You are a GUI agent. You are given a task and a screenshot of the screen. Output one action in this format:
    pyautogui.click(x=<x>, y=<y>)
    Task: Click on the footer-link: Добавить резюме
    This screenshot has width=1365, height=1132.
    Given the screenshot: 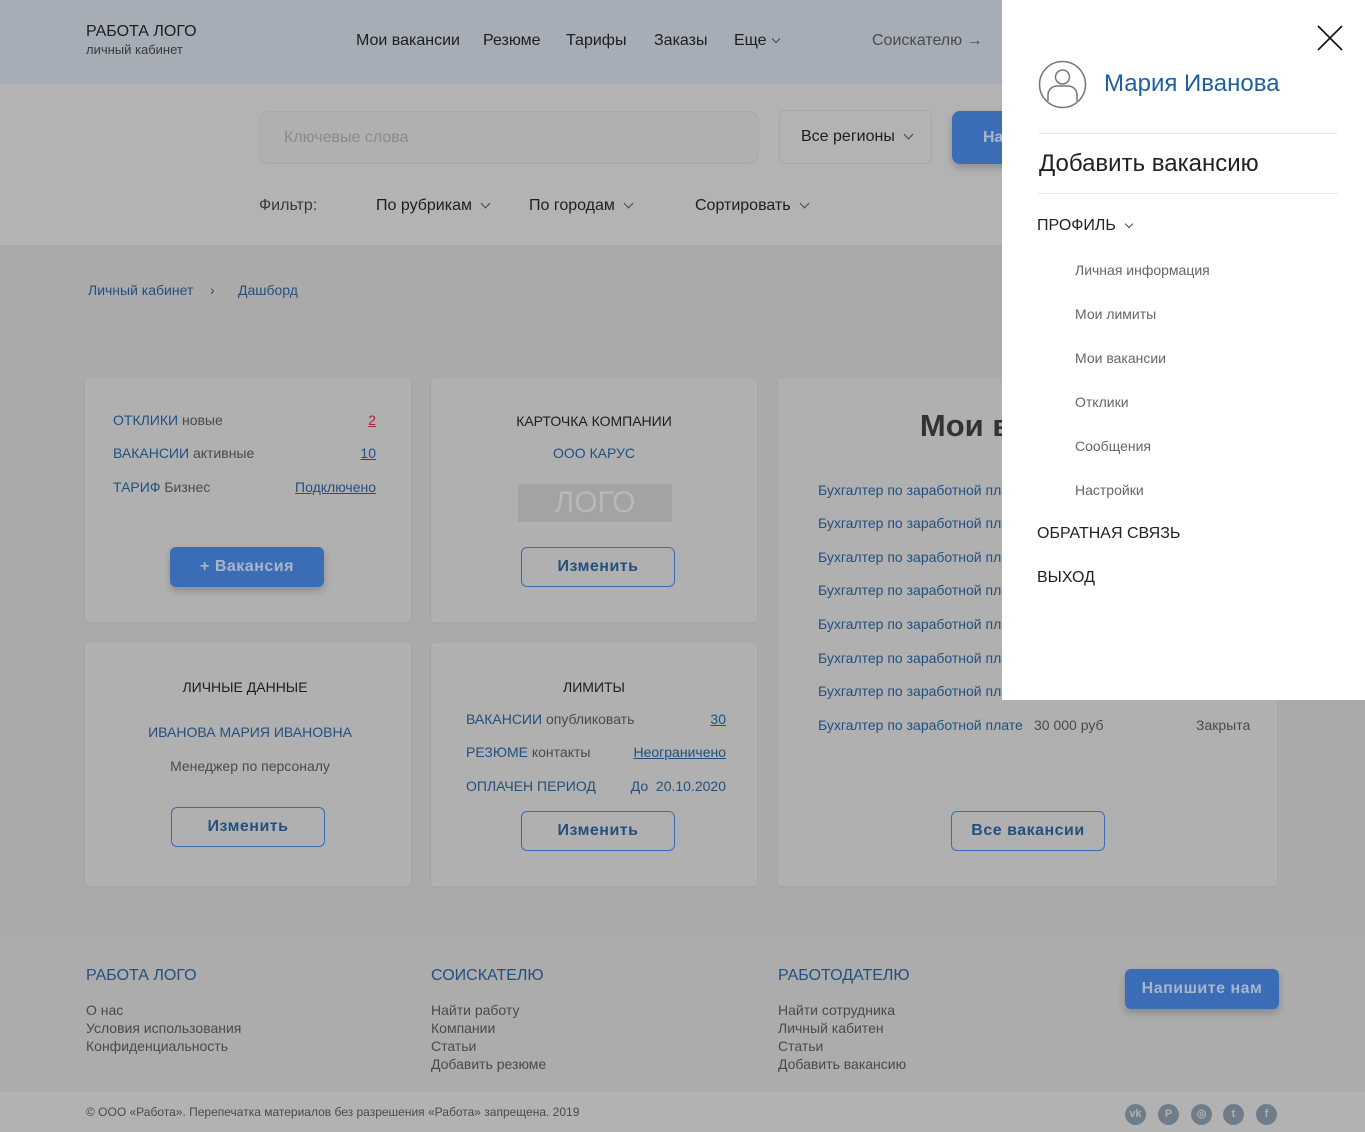 What is the action you would take?
    pyautogui.click(x=488, y=1064)
    